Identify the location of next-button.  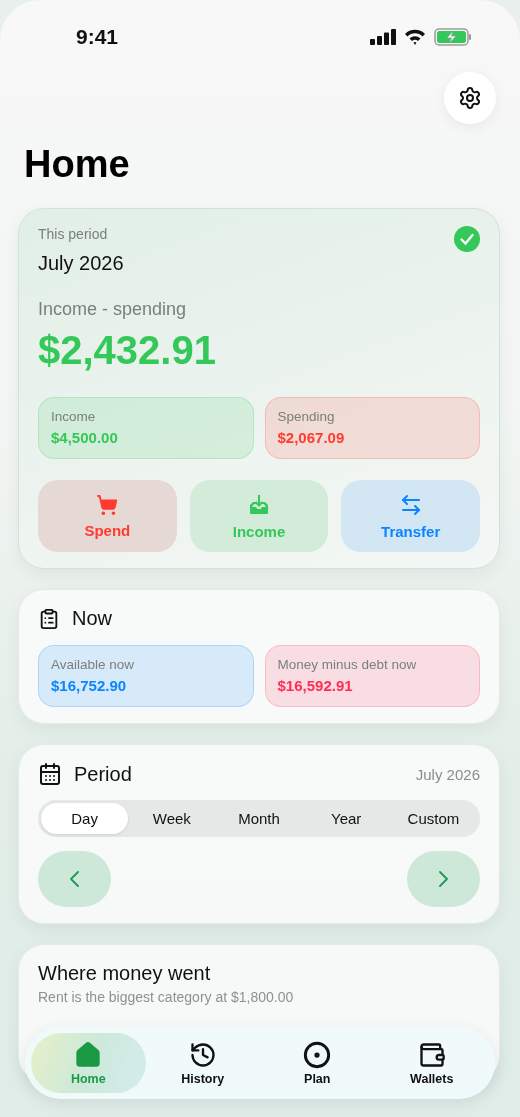
(443, 879).